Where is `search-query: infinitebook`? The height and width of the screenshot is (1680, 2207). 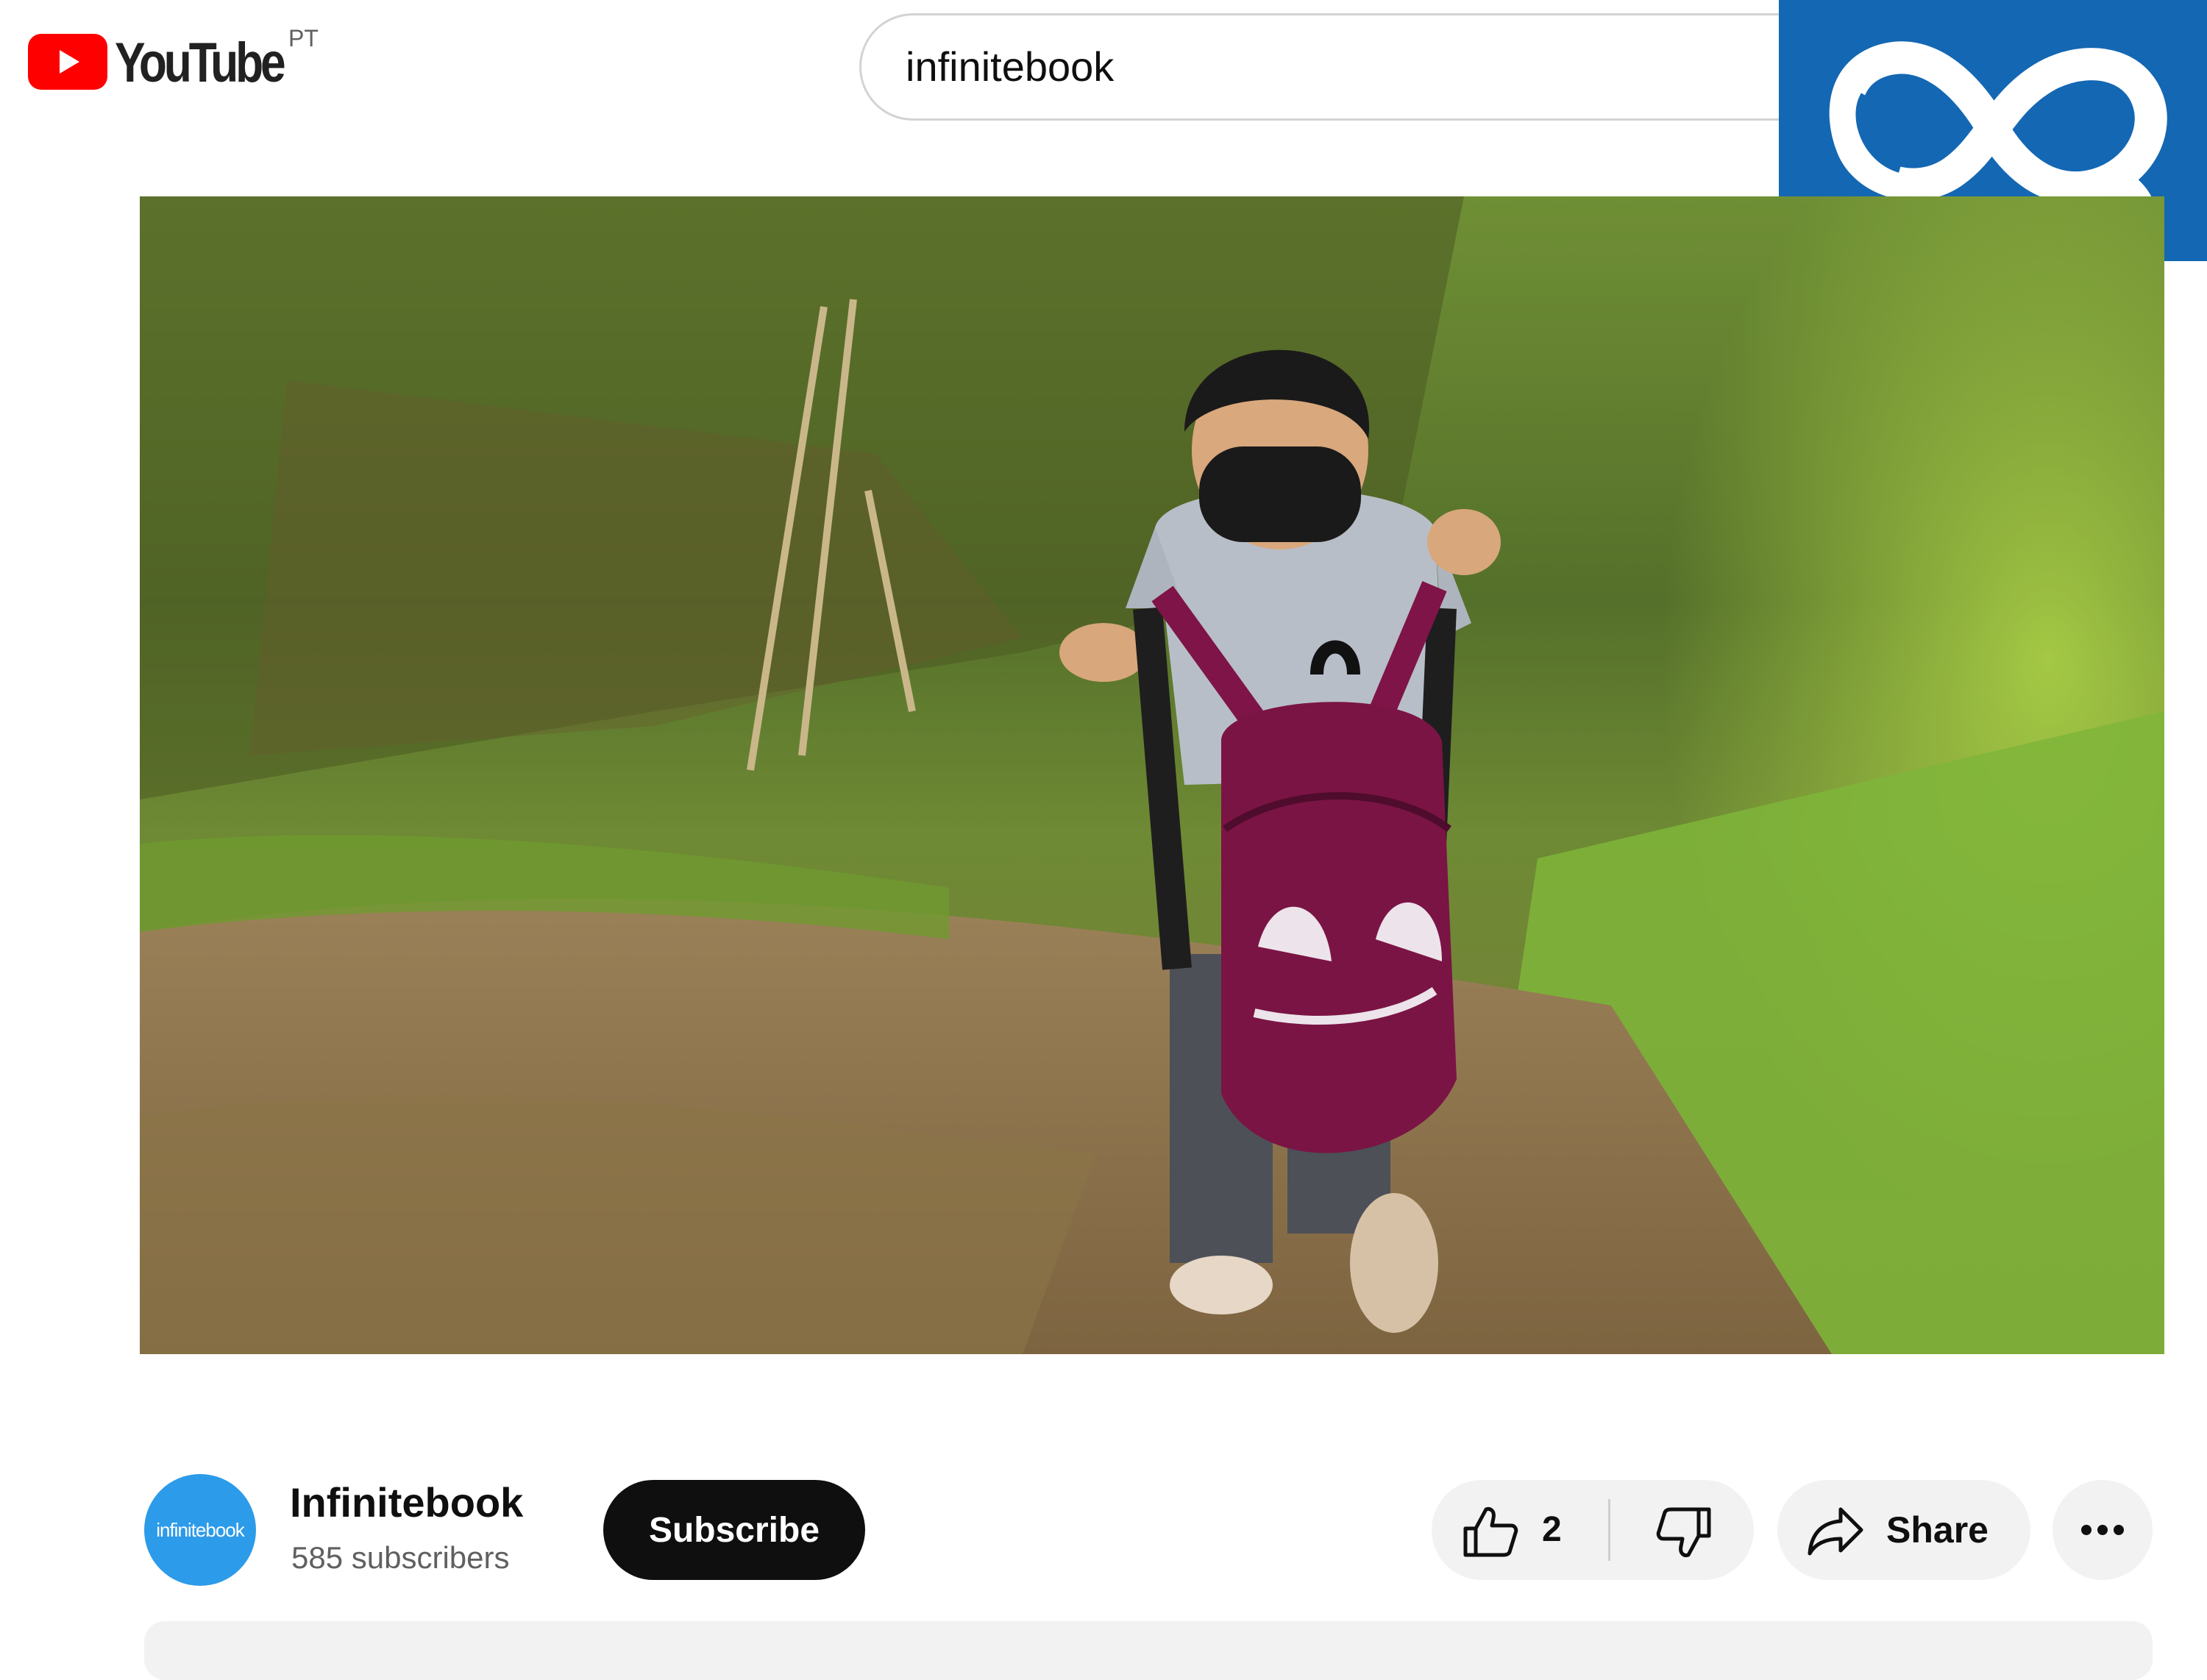
search-query: infinitebook is located at coordinates (1011, 66).